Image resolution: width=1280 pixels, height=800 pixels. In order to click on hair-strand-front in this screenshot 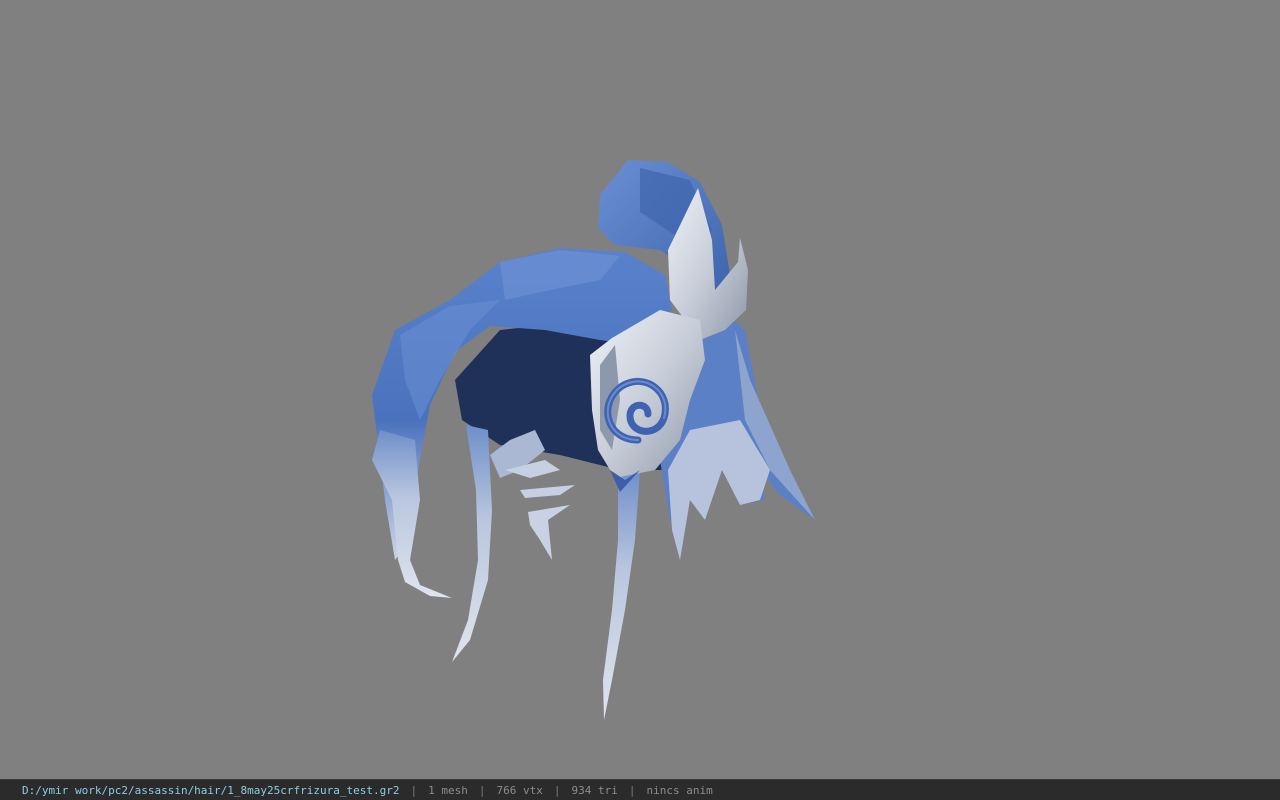, I will do `click(621, 595)`.